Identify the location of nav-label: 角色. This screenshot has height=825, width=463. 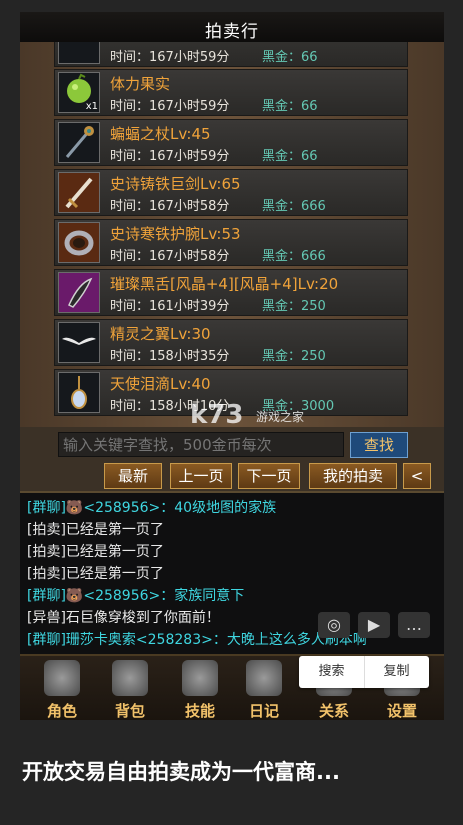
(61, 711).